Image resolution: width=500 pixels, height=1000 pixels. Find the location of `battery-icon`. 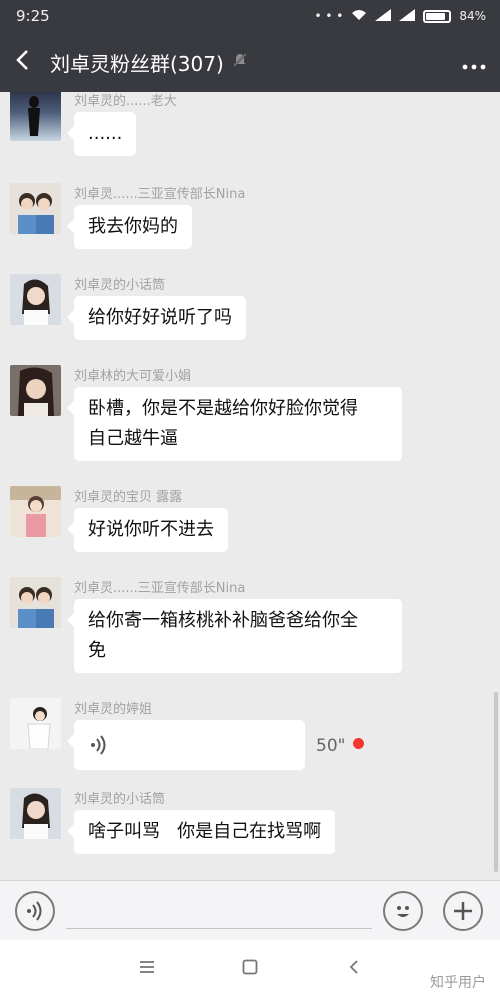

battery-icon is located at coordinates (437, 16).